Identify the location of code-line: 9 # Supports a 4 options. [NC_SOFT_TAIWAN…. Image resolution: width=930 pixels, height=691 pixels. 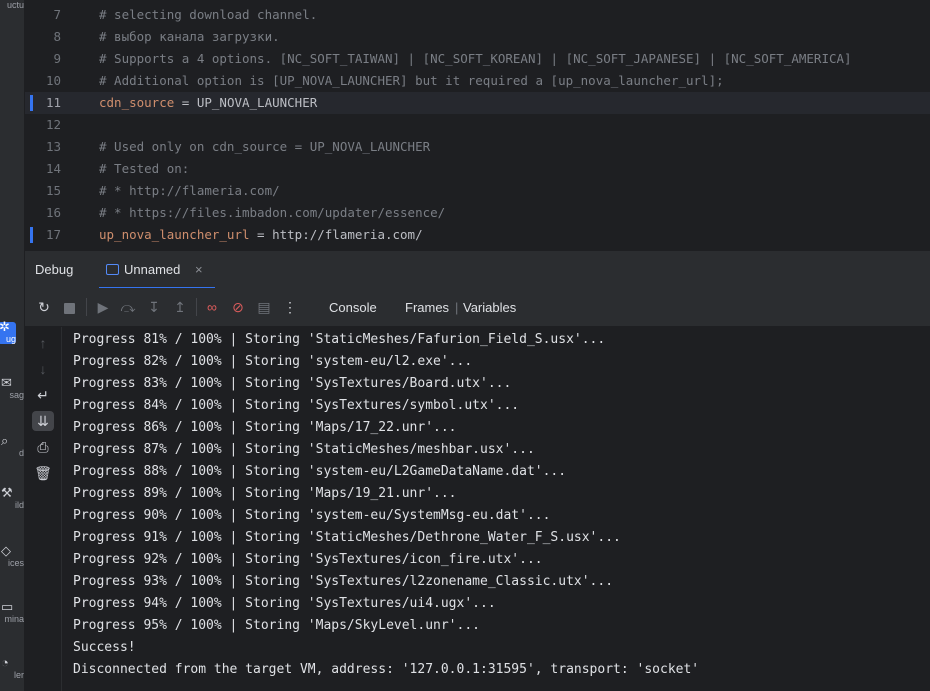
(477, 59).